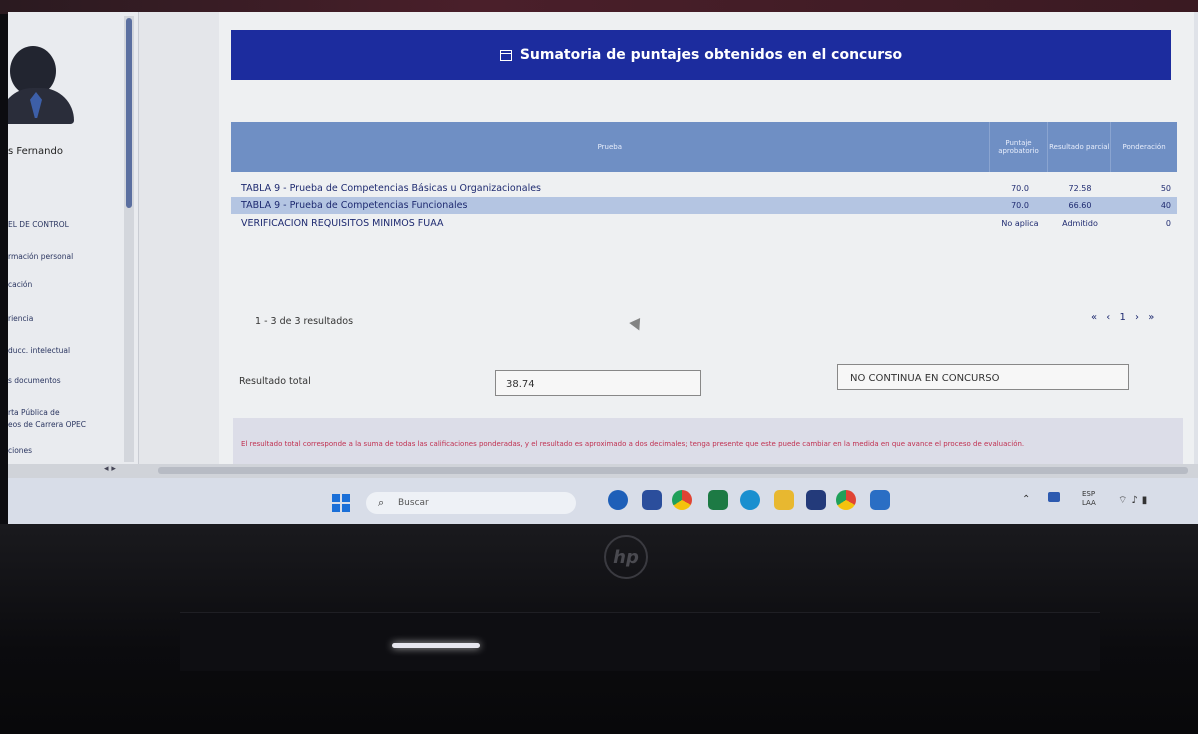 The width and height of the screenshot is (1198, 734). Describe the element at coordinates (413, 503) in the screenshot. I see `search-placeholder: Buscar` at that location.